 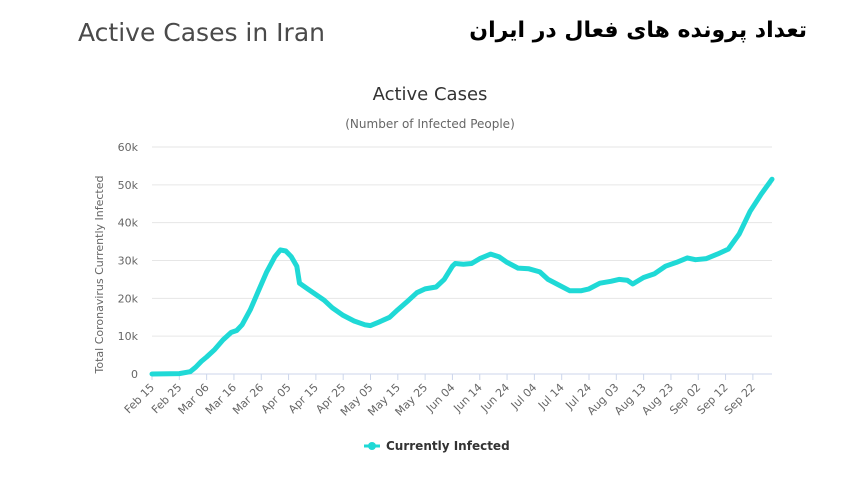 I want to click on y-tick-label: 60k, so click(x=128, y=147).